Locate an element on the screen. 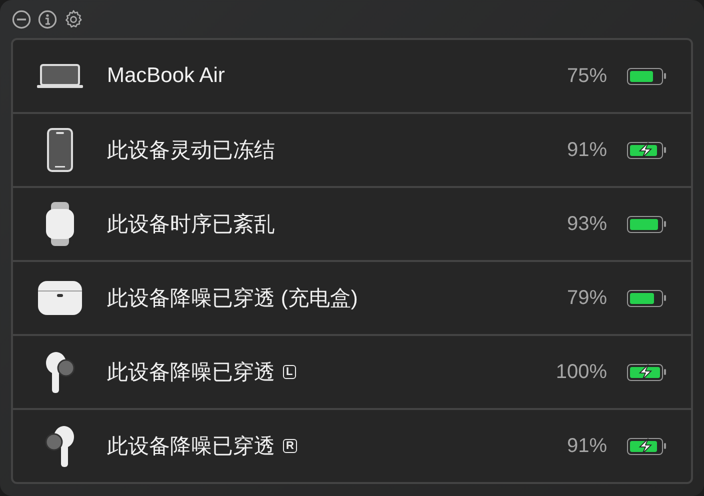  minus-circle-icon is located at coordinates (21, 19).